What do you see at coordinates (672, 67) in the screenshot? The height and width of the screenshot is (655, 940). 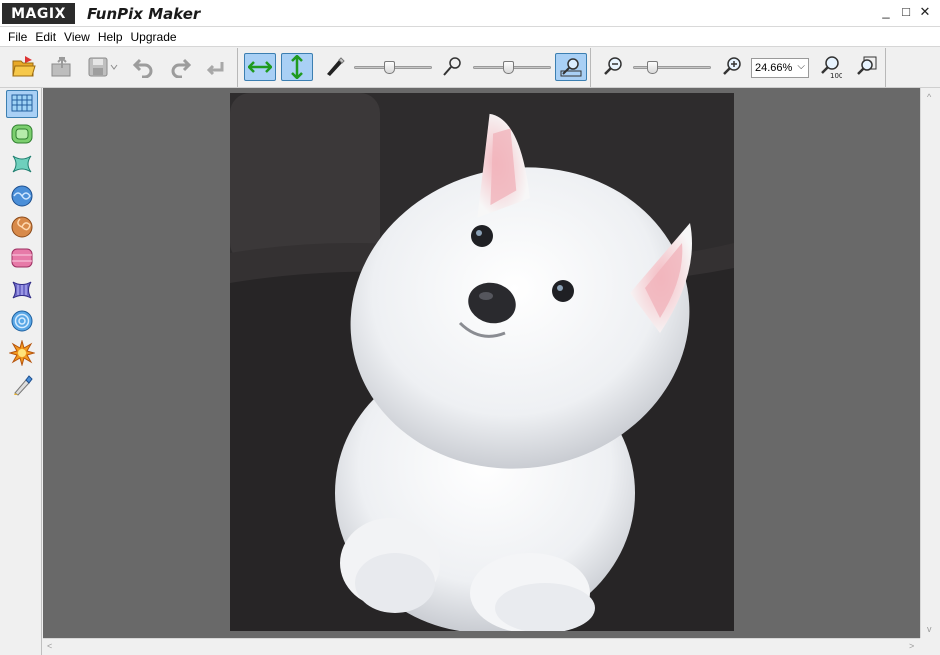 I see `zoom-slider` at bounding box center [672, 67].